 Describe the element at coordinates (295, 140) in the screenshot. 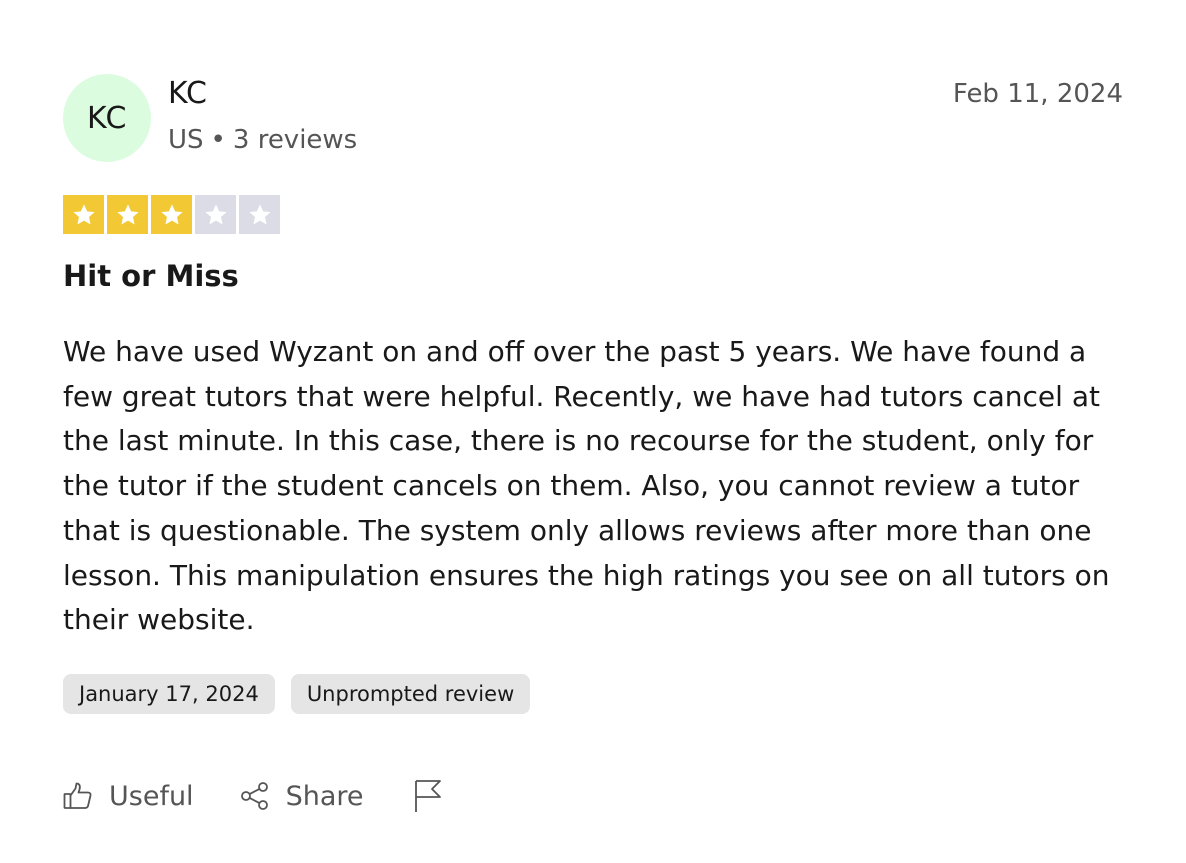

I see `consumer-review-count: 3 reviews` at that location.